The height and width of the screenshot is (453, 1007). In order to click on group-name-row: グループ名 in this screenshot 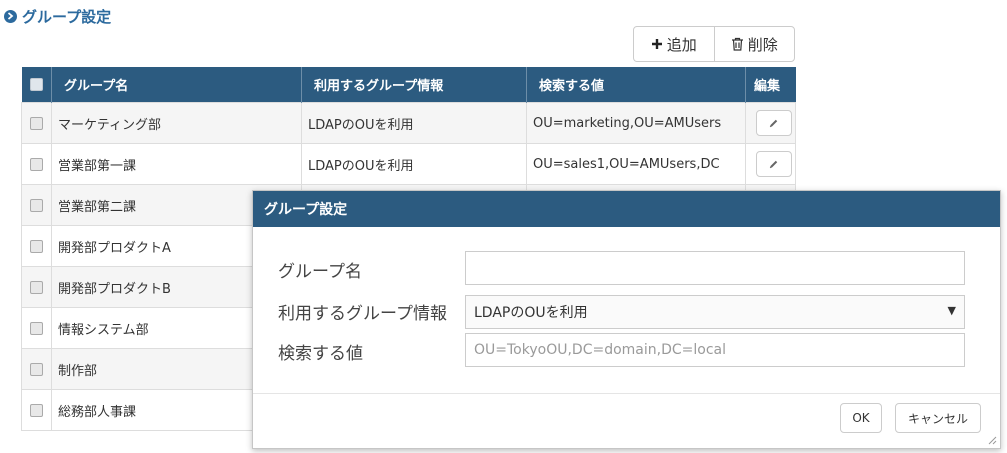, I will do `click(626, 268)`.